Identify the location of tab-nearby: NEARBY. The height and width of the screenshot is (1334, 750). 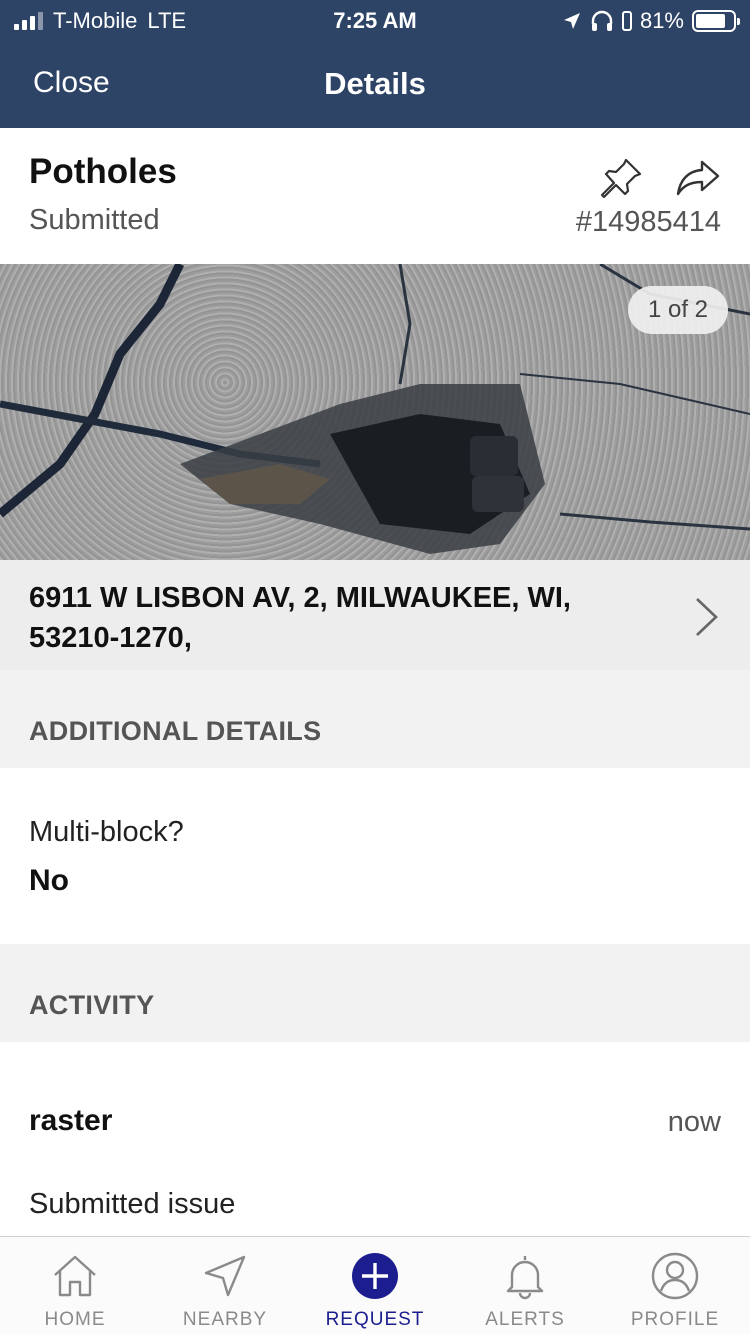
(225, 1285).